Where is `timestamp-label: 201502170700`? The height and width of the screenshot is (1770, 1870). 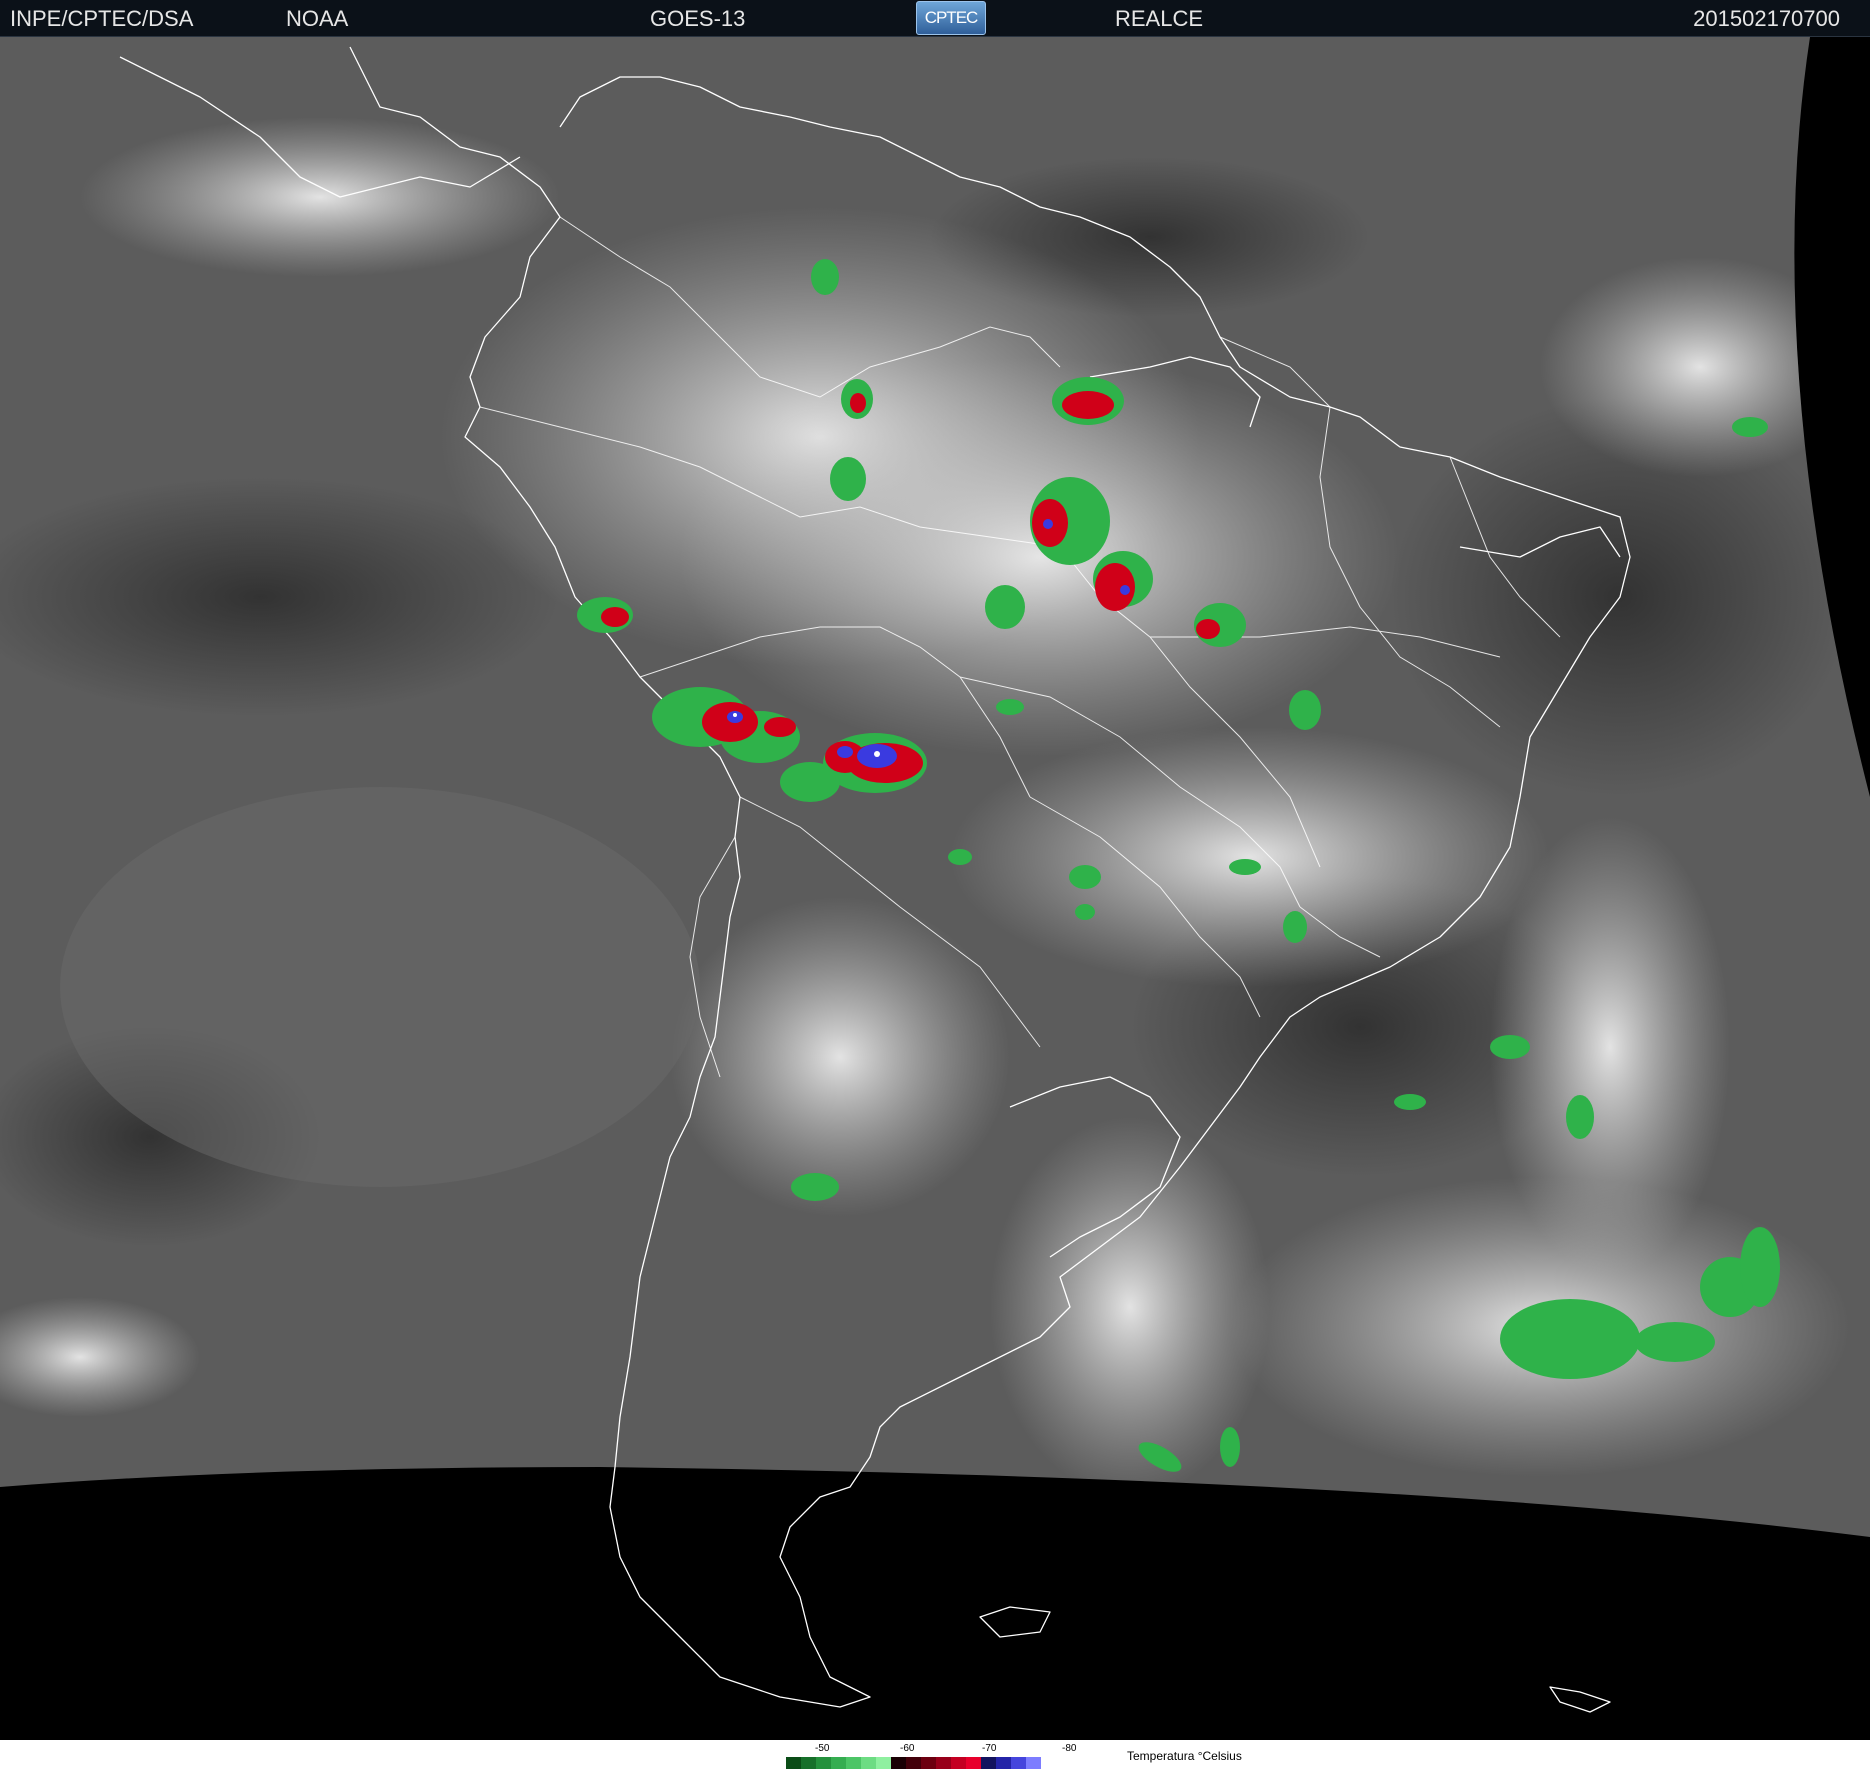 timestamp-label: 201502170700 is located at coordinates (1766, 18).